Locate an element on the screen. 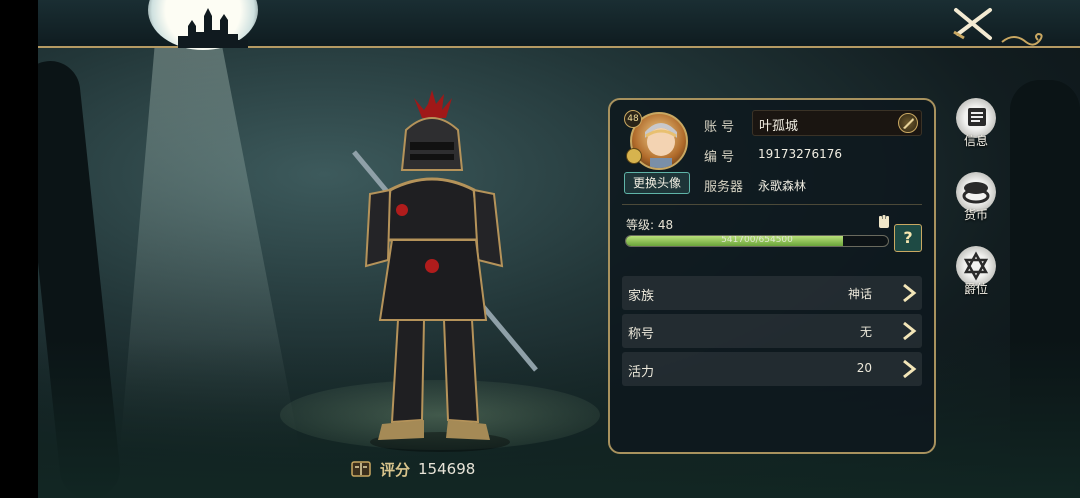  score-label: 评分 is located at coordinates (395, 469).